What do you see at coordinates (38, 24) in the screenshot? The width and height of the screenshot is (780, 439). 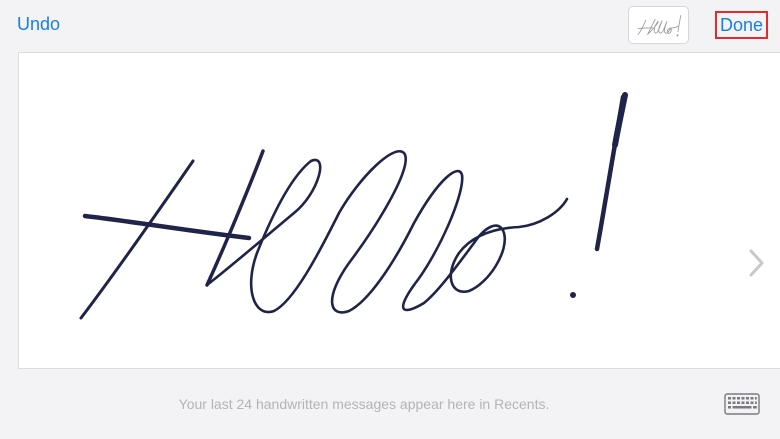 I see `undo-button: Undo` at bounding box center [38, 24].